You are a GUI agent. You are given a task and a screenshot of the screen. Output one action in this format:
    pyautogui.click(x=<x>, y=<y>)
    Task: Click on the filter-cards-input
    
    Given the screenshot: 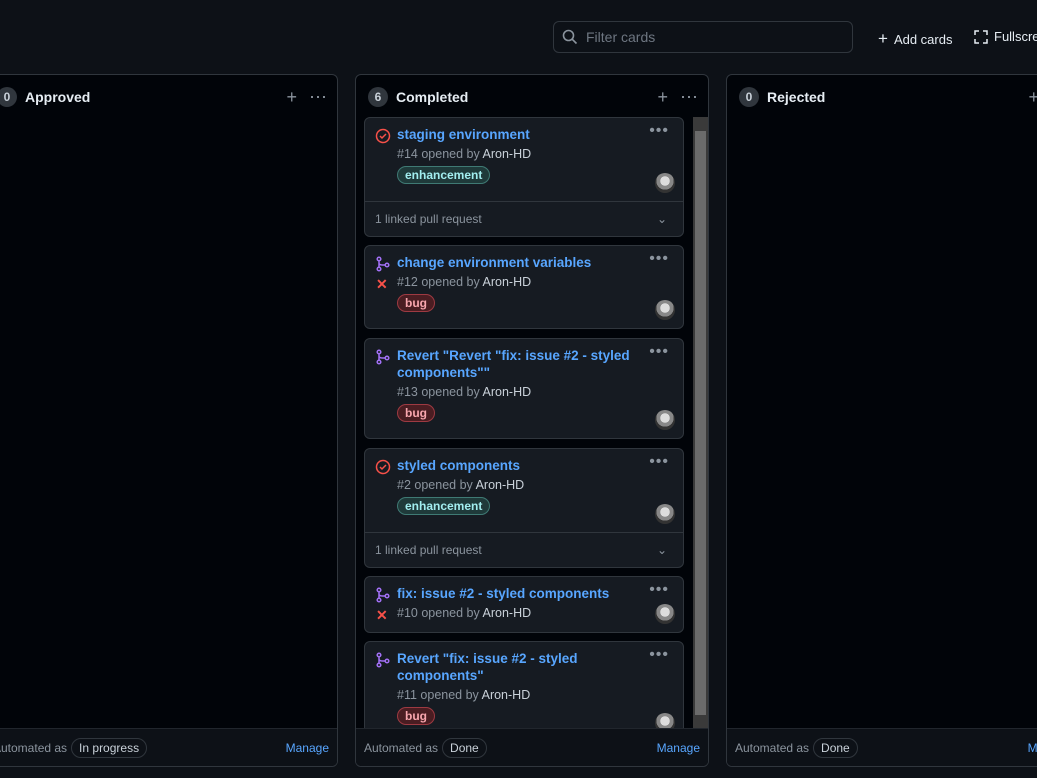 What is the action you would take?
    pyautogui.click(x=711, y=37)
    